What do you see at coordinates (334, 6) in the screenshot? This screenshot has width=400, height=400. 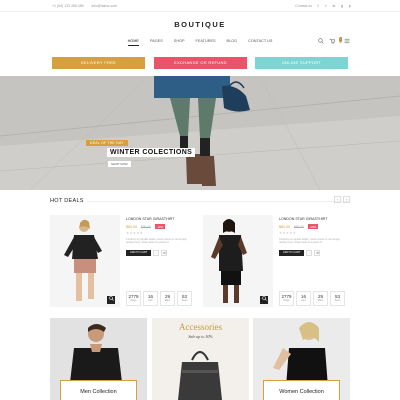 I see `linkedin-icon: in` at bounding box center [334, 6].